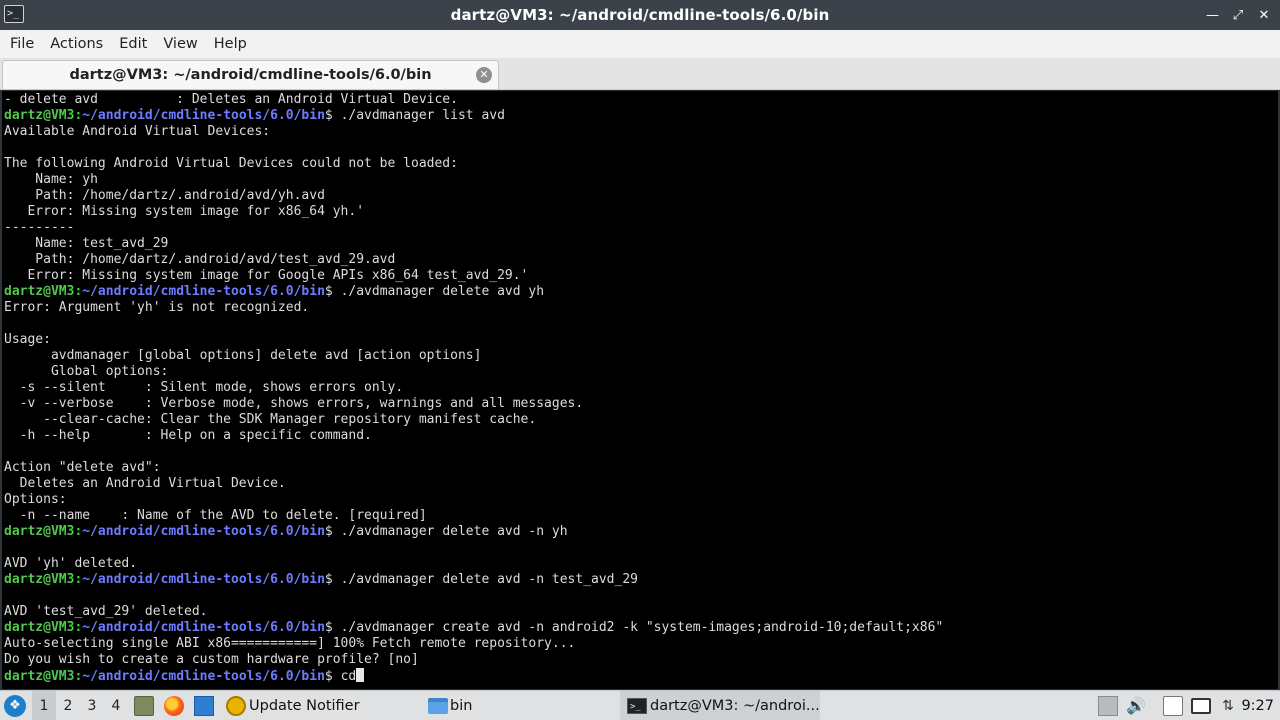 The height and width of the screenshot is (720, 1280). I want to click on workspace-1: 1, so click(44, 705).